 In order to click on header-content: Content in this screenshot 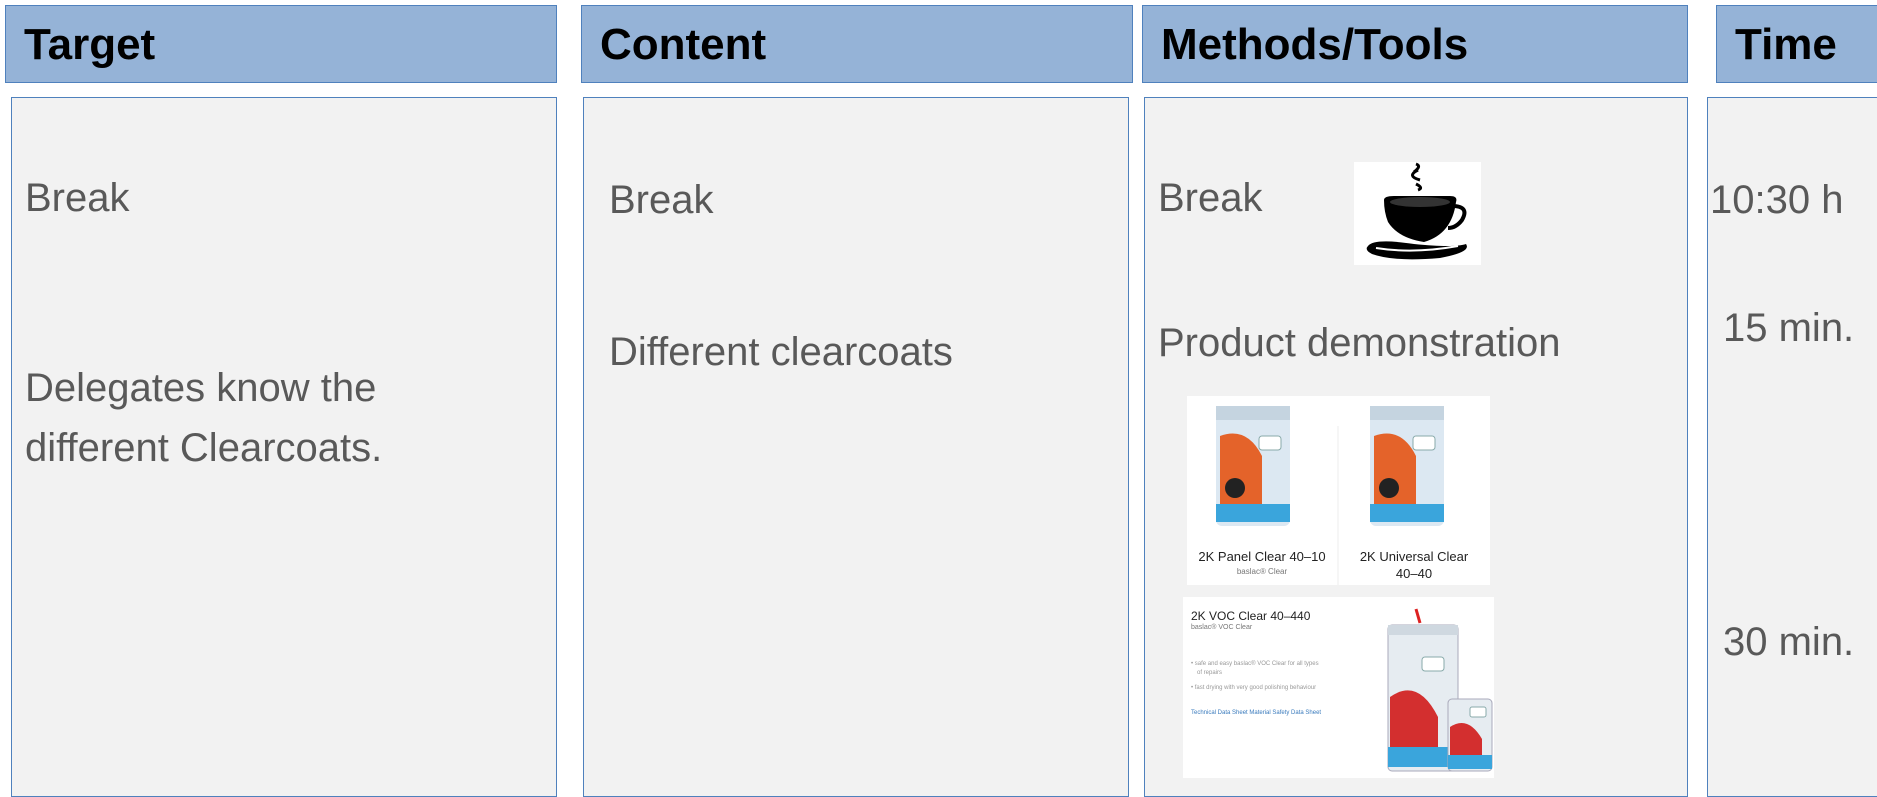, I will do `click(857, 44)`.